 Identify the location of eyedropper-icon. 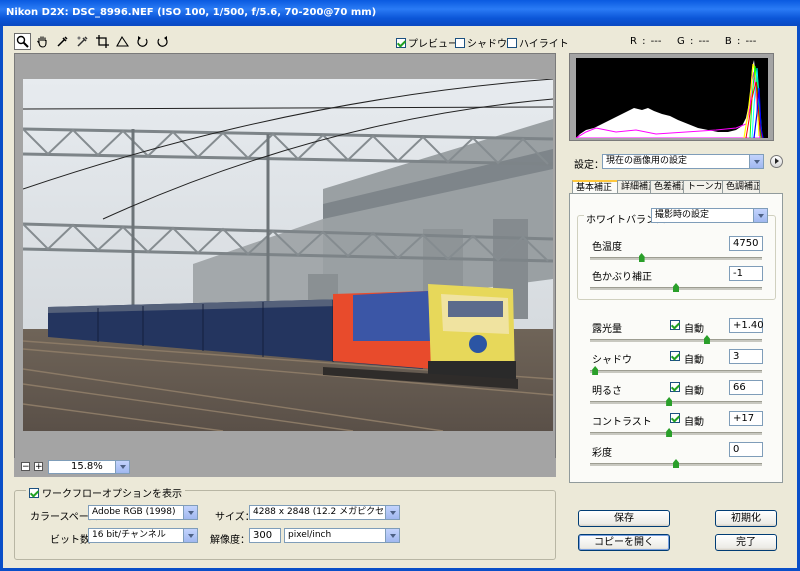
(62, 41).